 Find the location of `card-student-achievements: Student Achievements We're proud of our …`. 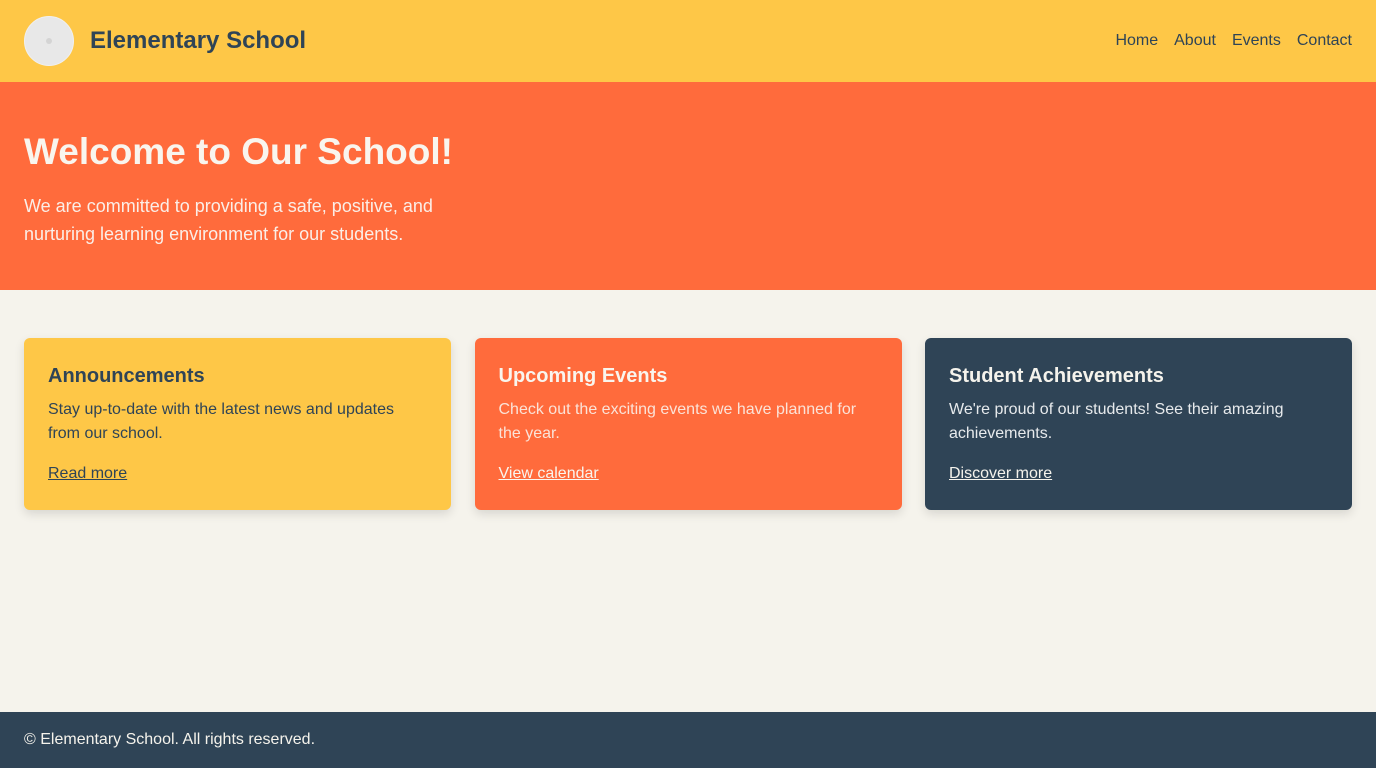

card-student-achievements: Student Achievements We're proud of our … is located at coordinates (1138, 424).